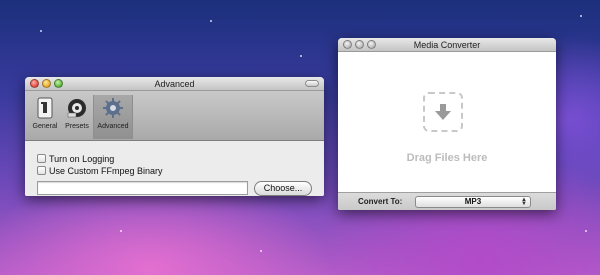 This screenshot has height=275, width=600. What do you see at coordinates (77, 108) in the screenshot?
I see `presets-icon` at bounding box center [77, 108].